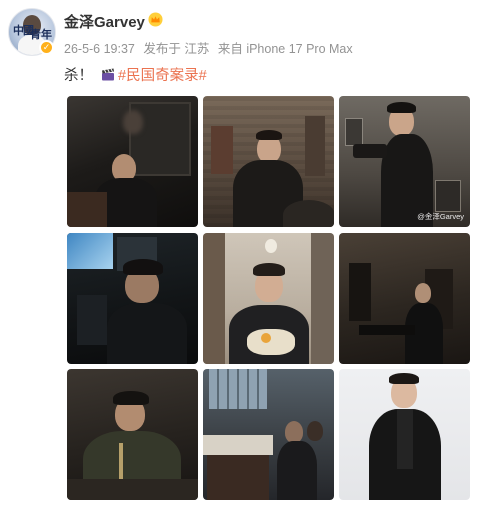  I want to click on verified-badge-icon: ✓, so click(46, 47).